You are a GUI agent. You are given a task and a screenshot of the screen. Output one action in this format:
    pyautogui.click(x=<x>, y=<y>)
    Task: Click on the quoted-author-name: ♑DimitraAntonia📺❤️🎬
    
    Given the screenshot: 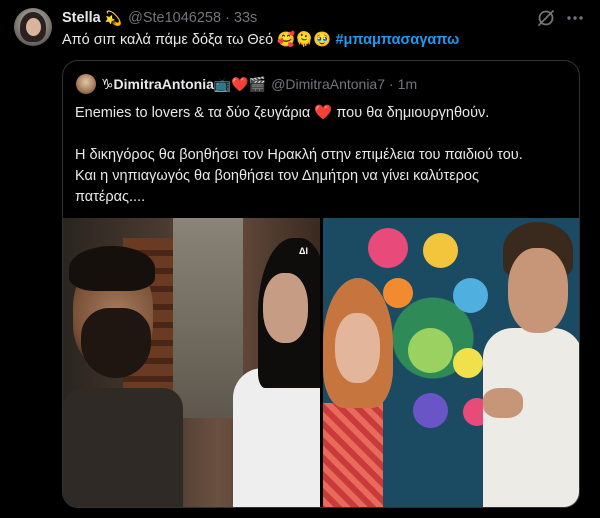 What is the action you would take?
    pyautogui.click(x=184, y=83)
    